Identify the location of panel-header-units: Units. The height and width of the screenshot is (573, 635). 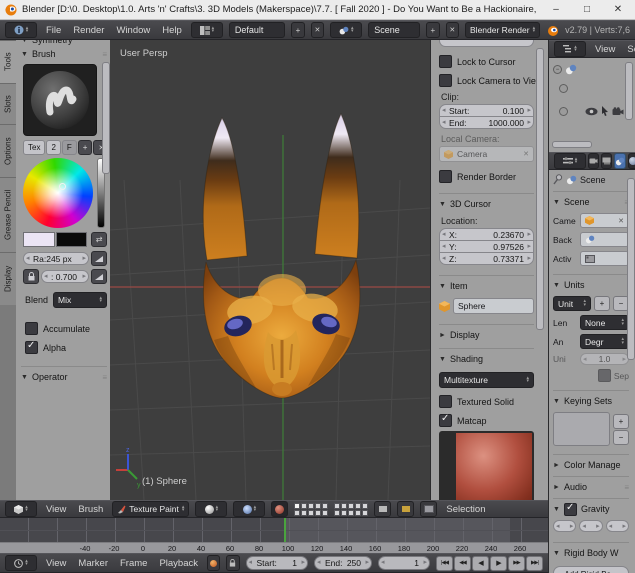
(591, 283).